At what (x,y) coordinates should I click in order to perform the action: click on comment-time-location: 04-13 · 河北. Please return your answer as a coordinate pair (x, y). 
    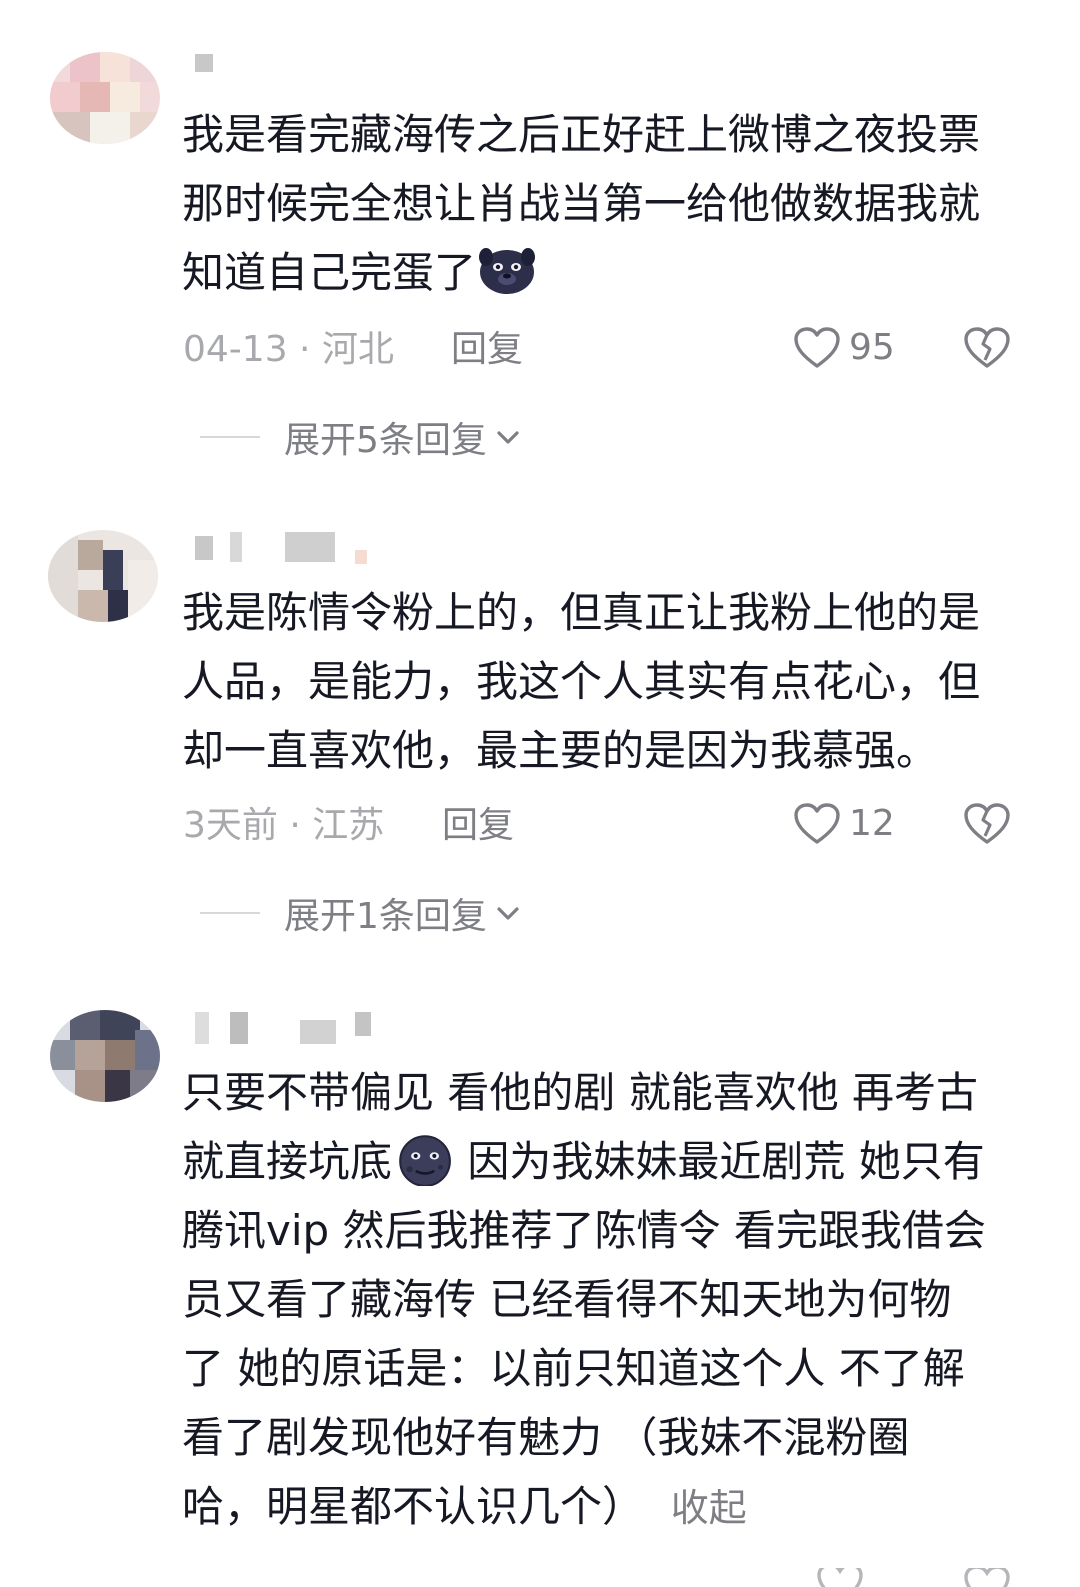
    Looking at the image, I should click on (288, 349).